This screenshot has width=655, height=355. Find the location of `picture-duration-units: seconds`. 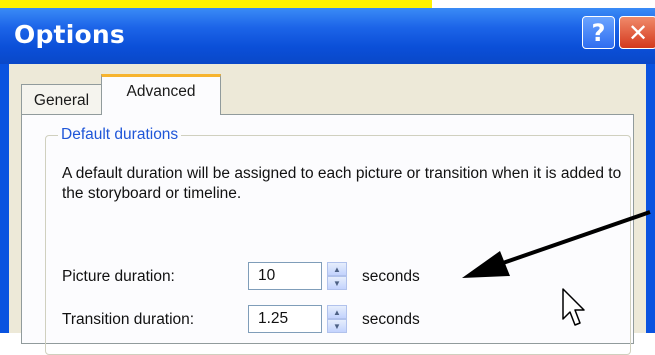

picture-duration-units: seconds is located at coordinates (391, 276).